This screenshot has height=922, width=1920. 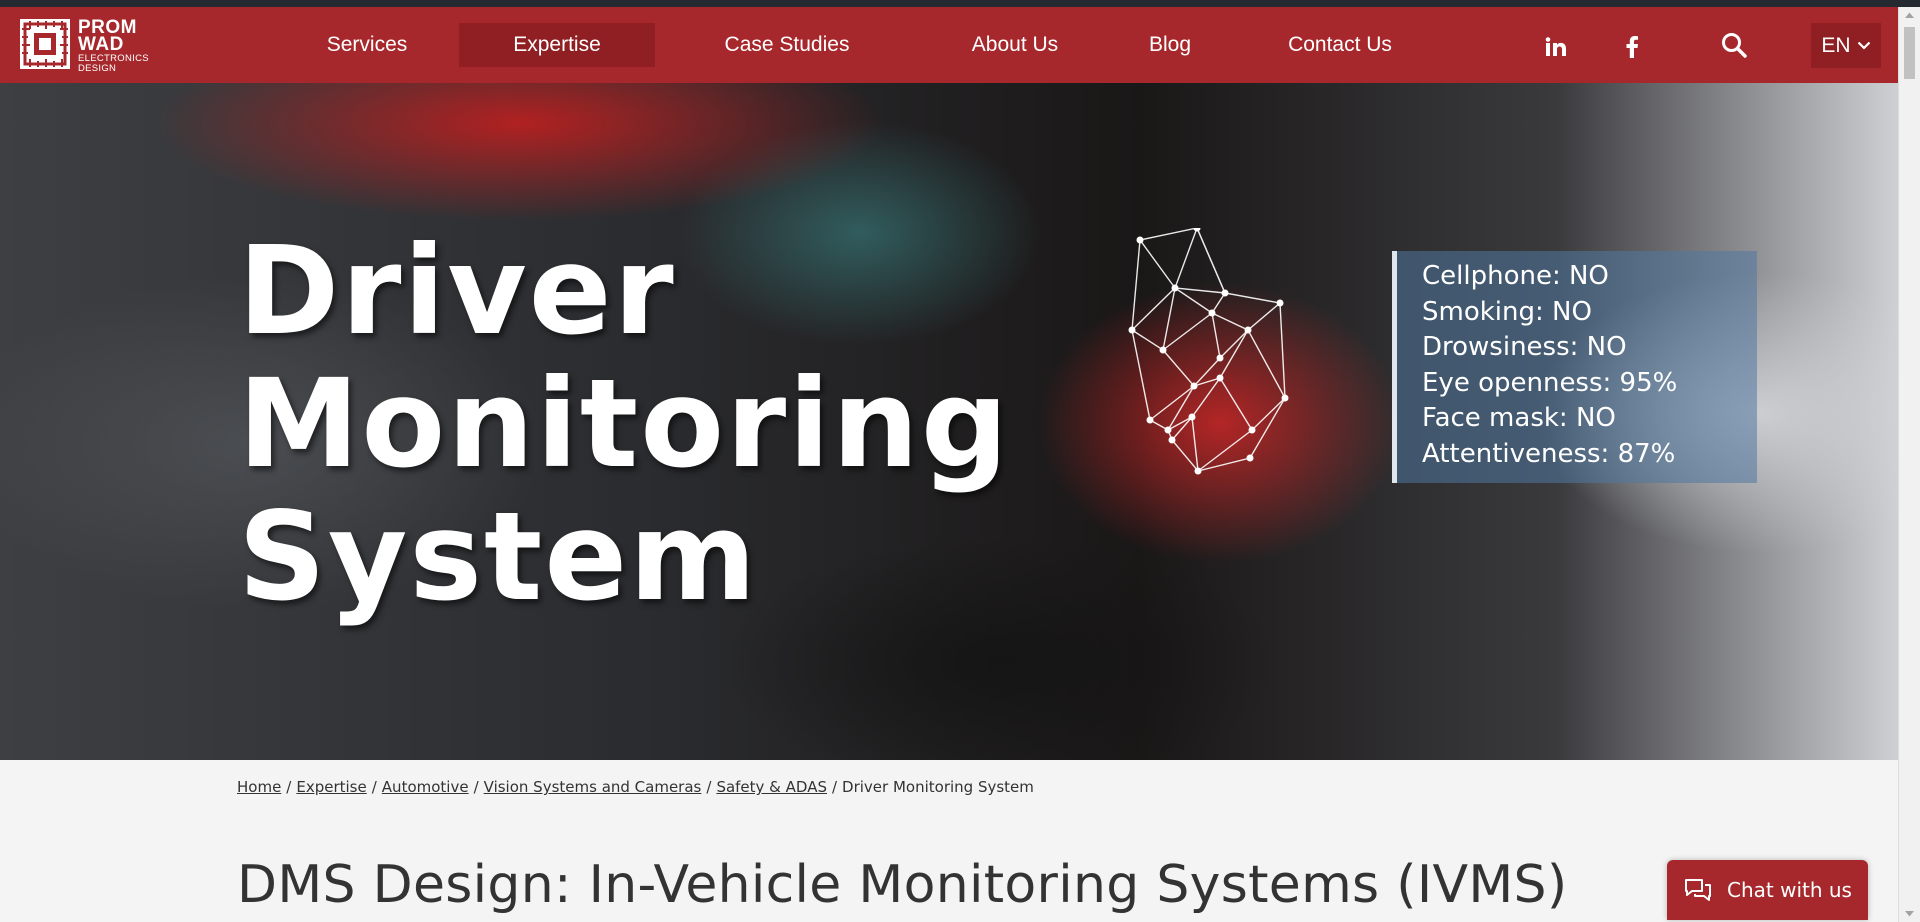 I want to click on hero-title-line2: Monitoring, so click(x=624, y=424).